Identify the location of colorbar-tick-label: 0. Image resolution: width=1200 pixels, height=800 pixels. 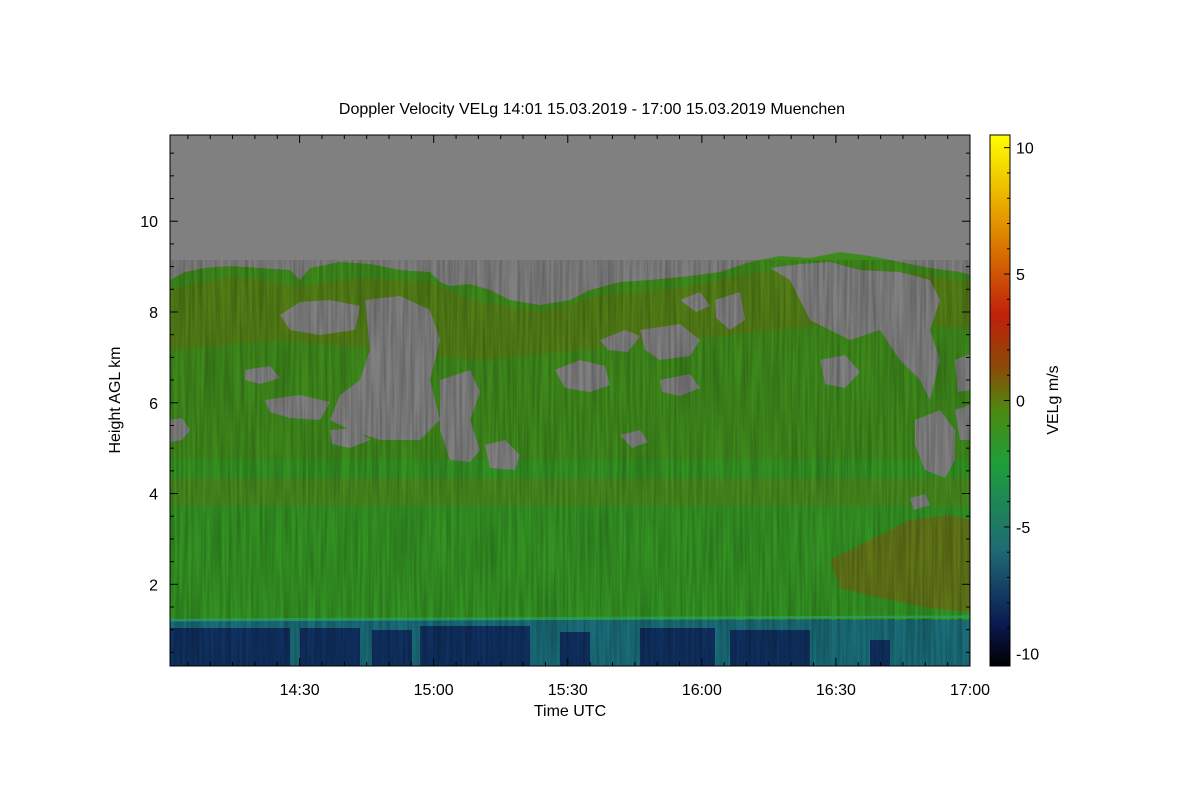
(1020, 402).